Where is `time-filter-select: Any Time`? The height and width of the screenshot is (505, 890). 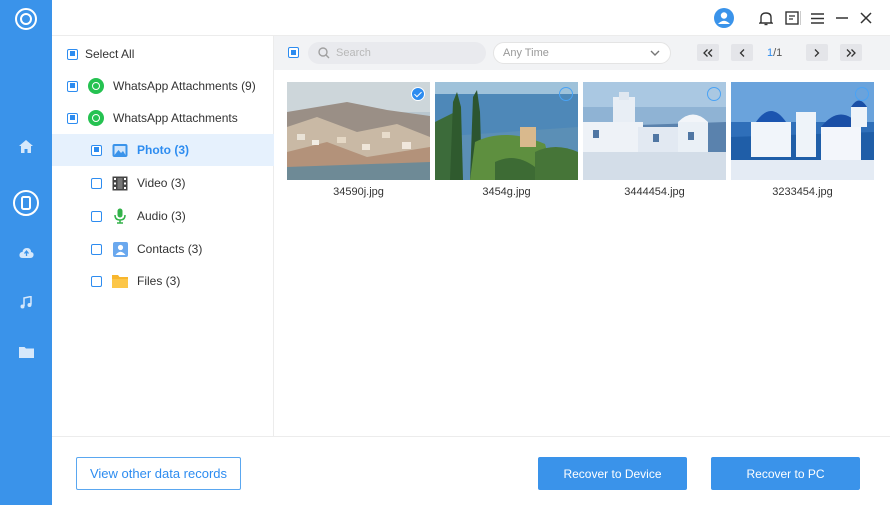
time-filter-select: Any Time is located at coordinates (582, 53).